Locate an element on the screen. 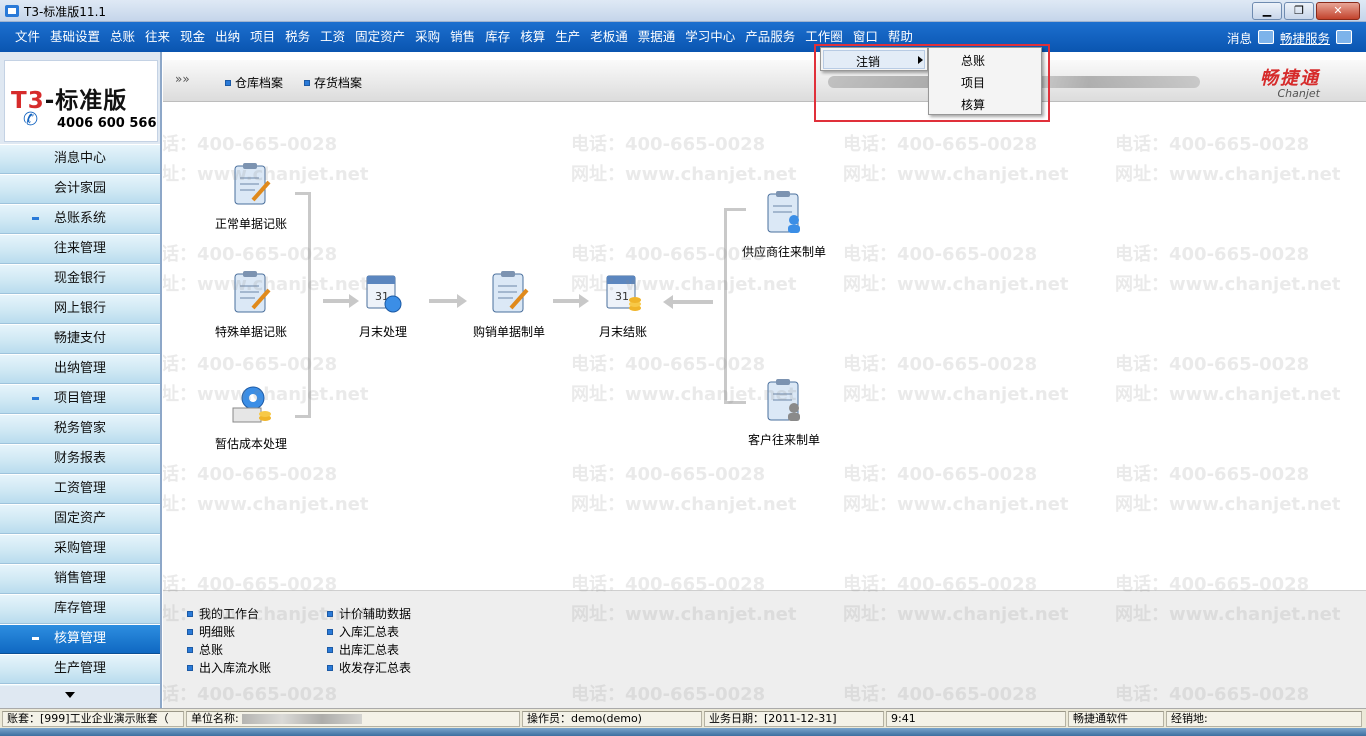 This screenshot has width=1366, height=736. chat-icon is located at coordinates (1265, 37).